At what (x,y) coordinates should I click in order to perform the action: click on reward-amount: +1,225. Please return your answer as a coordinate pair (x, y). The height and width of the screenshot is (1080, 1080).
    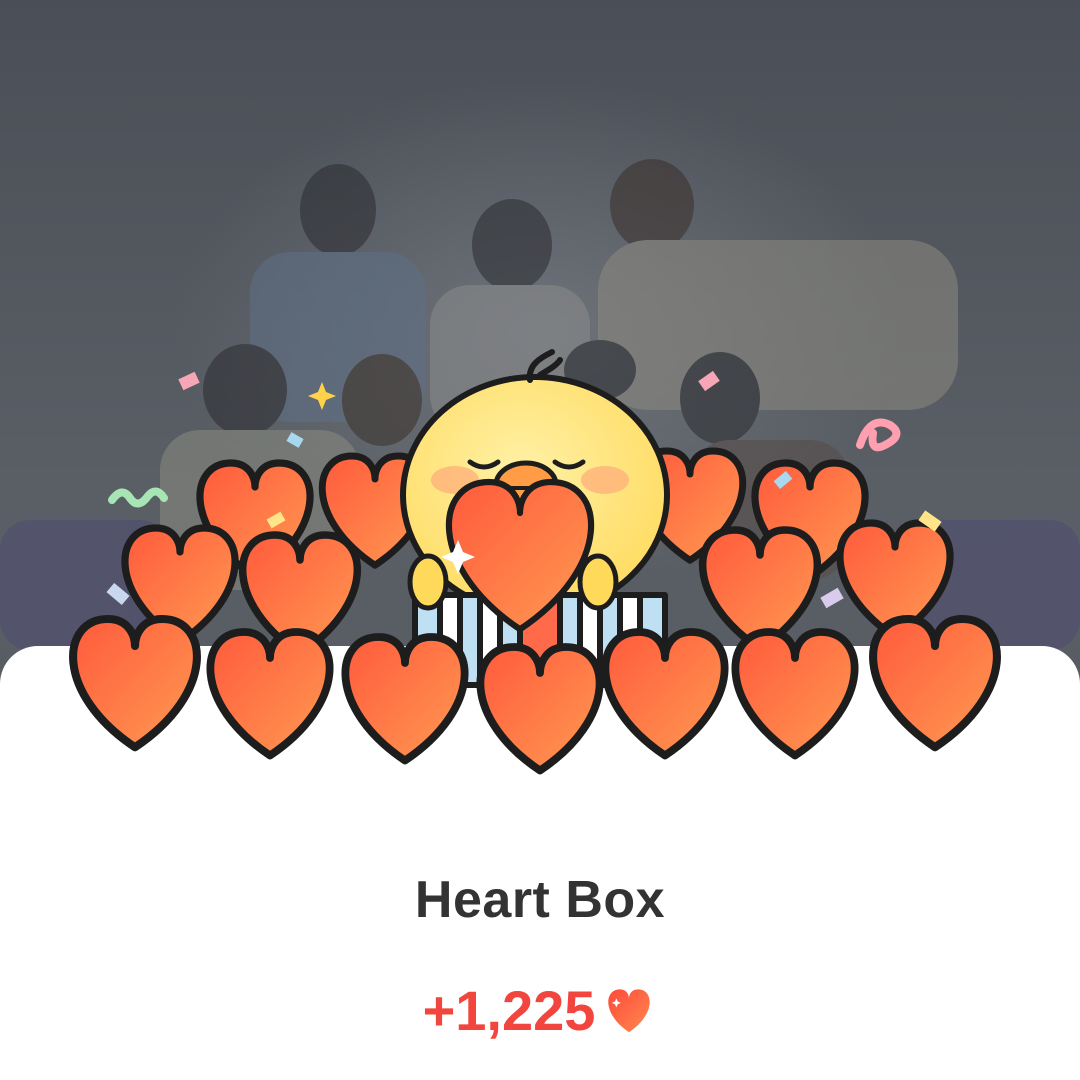
    Looking at the image, I should click on (509, 1010).